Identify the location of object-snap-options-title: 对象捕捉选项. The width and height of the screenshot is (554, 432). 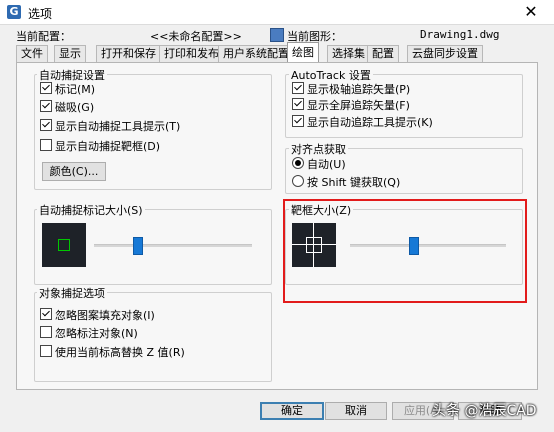
(72, 293).